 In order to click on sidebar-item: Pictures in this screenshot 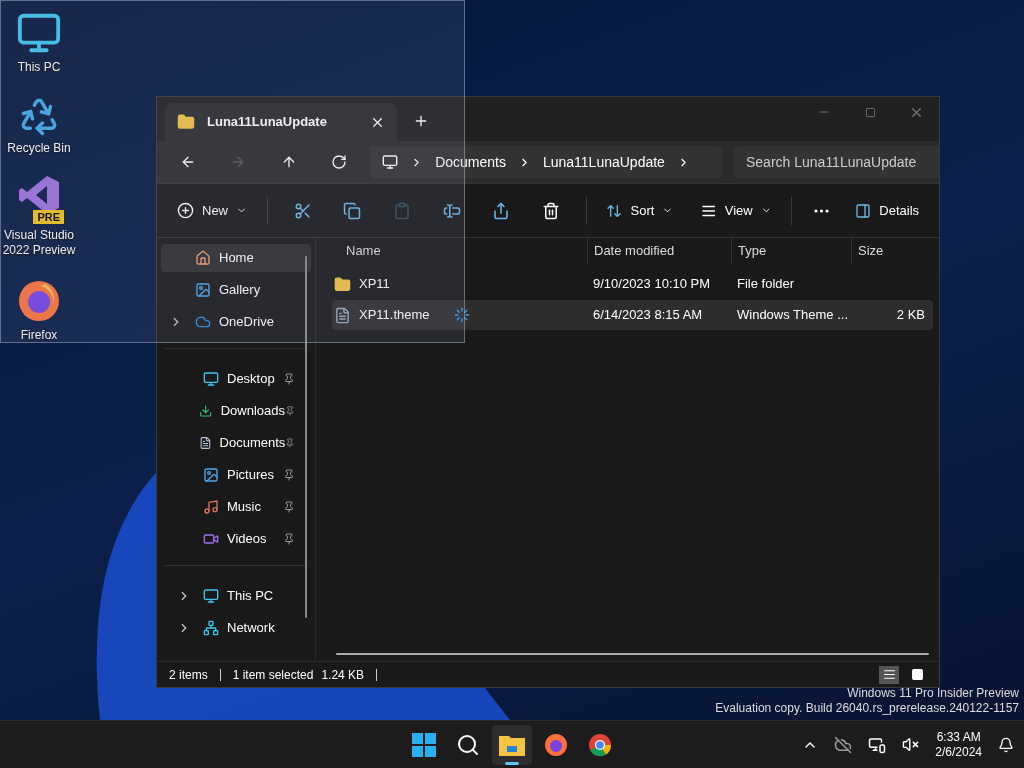, I will do `click(236, 475)`.